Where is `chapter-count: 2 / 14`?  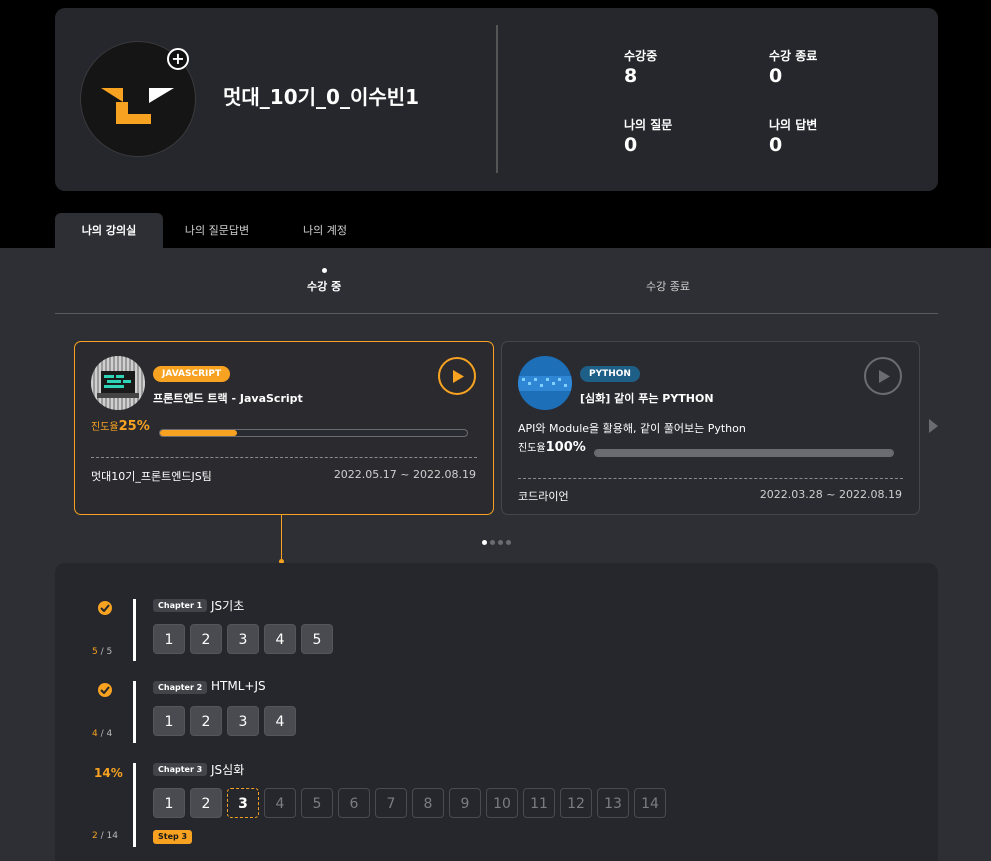 chapter-count: 2 / 14 is located at coordinates (105, 836).